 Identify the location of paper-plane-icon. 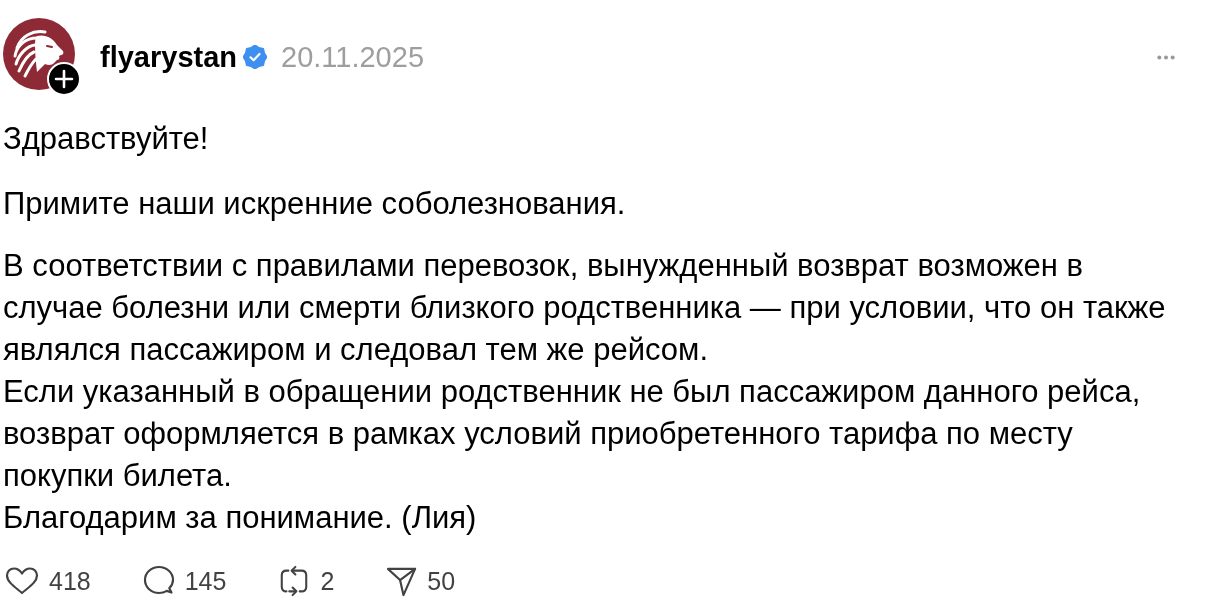
(402, 581).